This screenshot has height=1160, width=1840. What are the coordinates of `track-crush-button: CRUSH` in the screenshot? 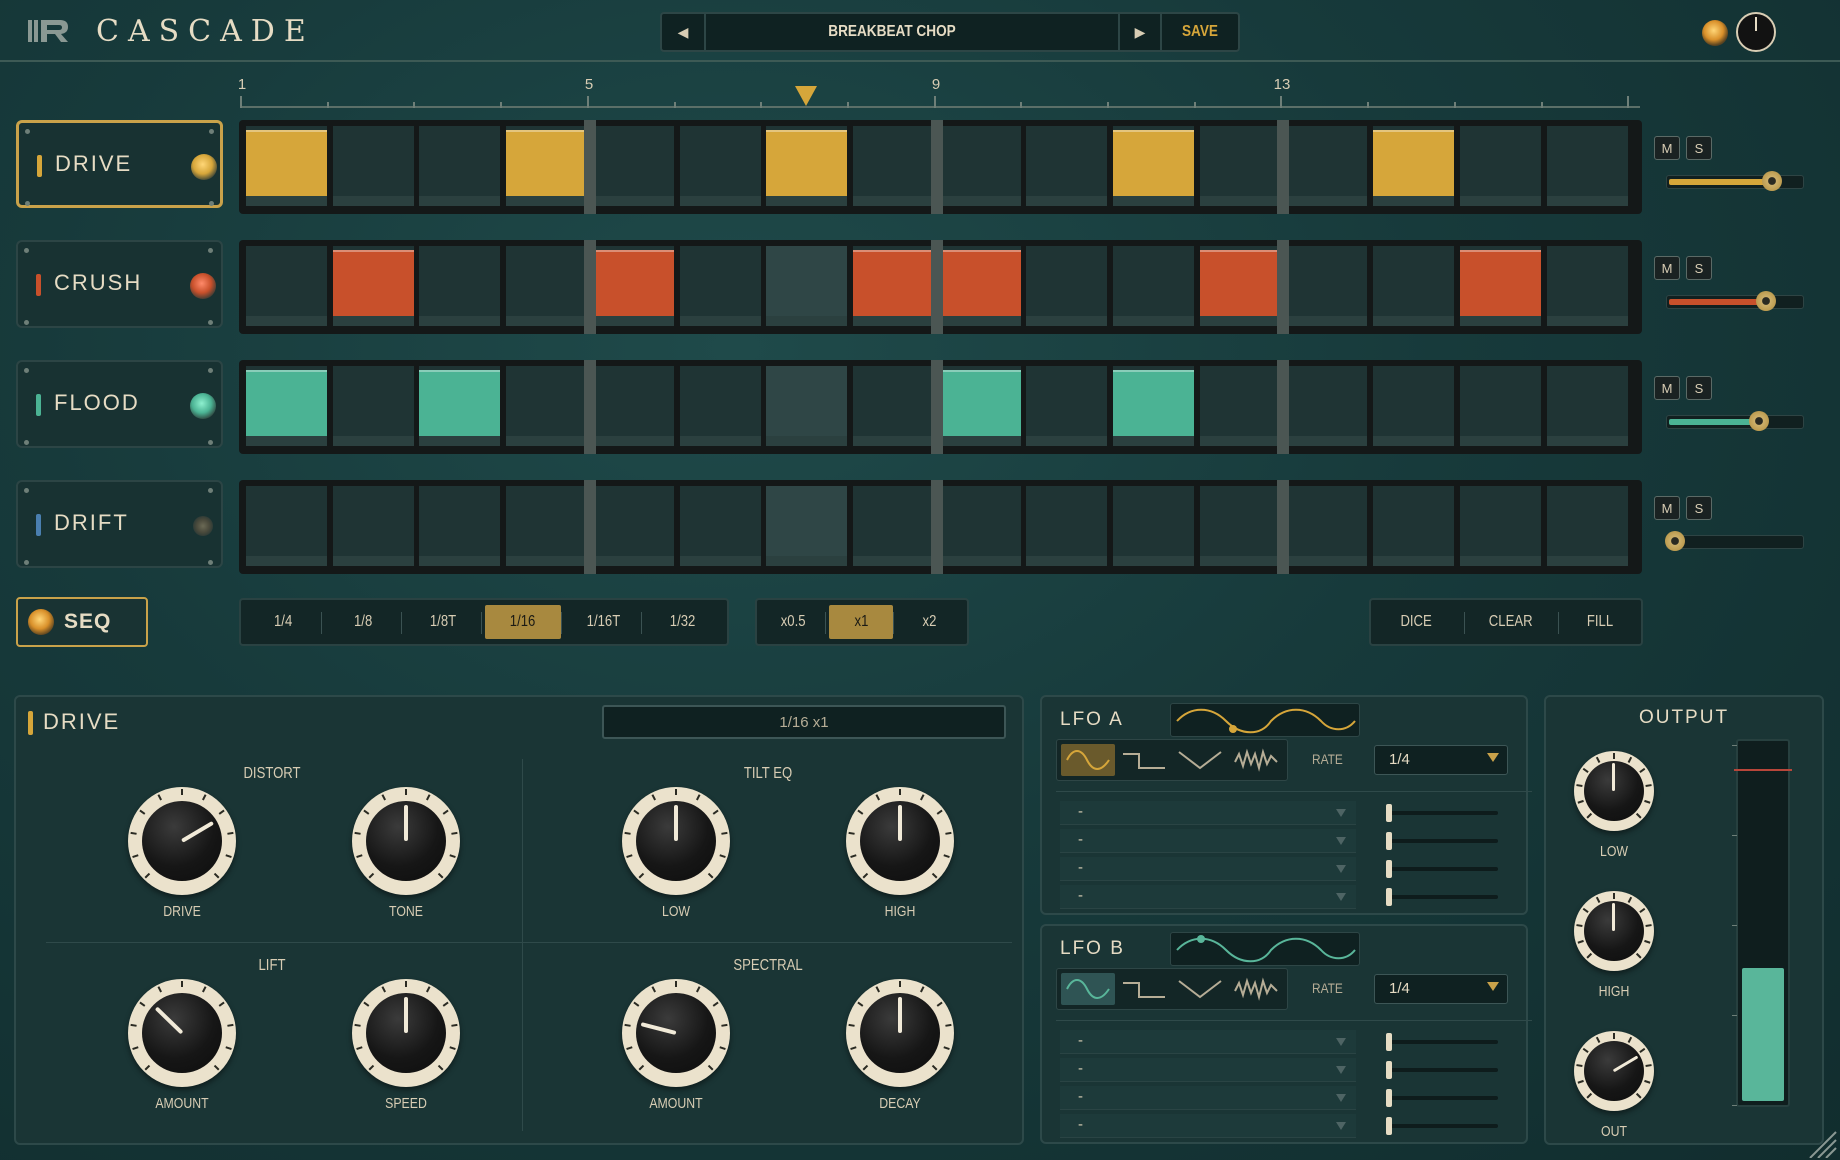 It's located at (119, 284).